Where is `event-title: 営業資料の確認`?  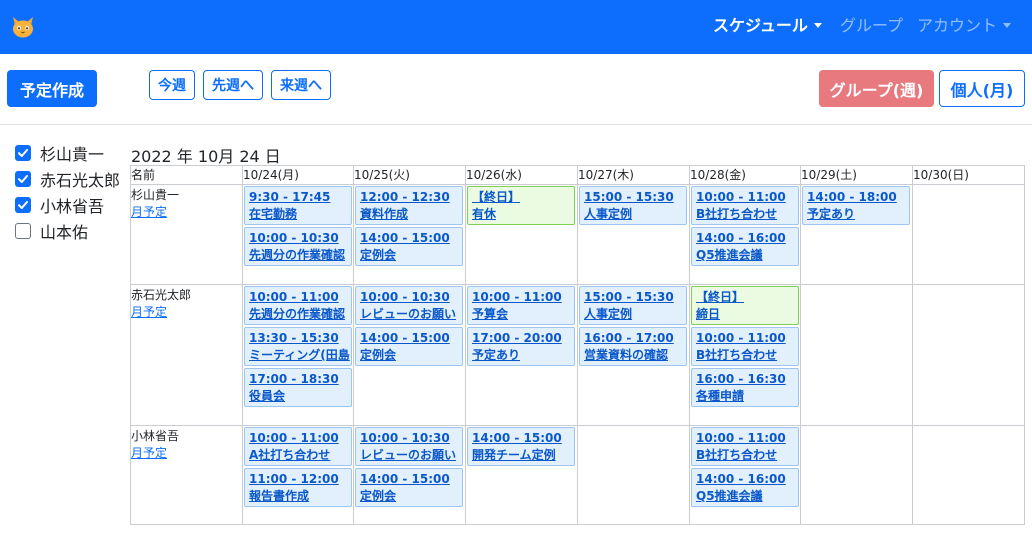 event-title: 営業資料の確認 is located at coordinates (635, 355).